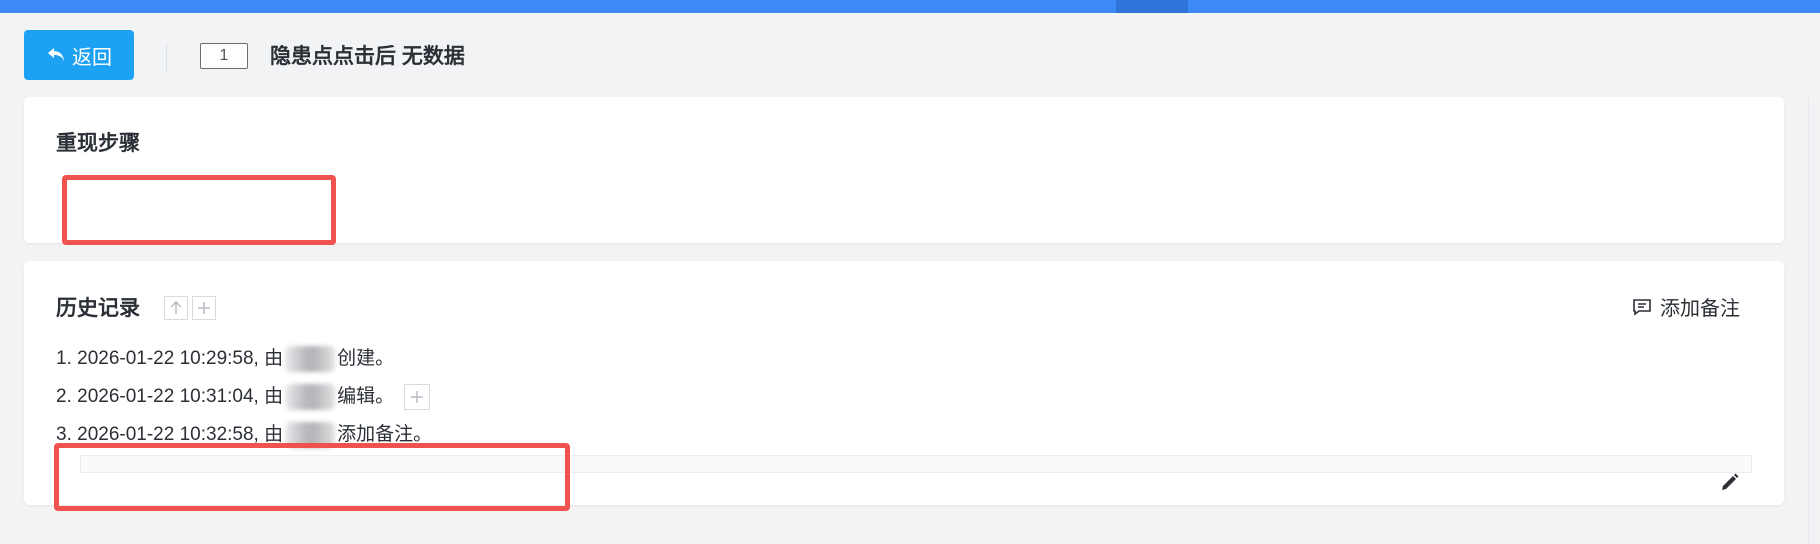  I want to click on history-entry: 1. 2026-01-22 10:29:58, 由 创建。, so click(244, 359).